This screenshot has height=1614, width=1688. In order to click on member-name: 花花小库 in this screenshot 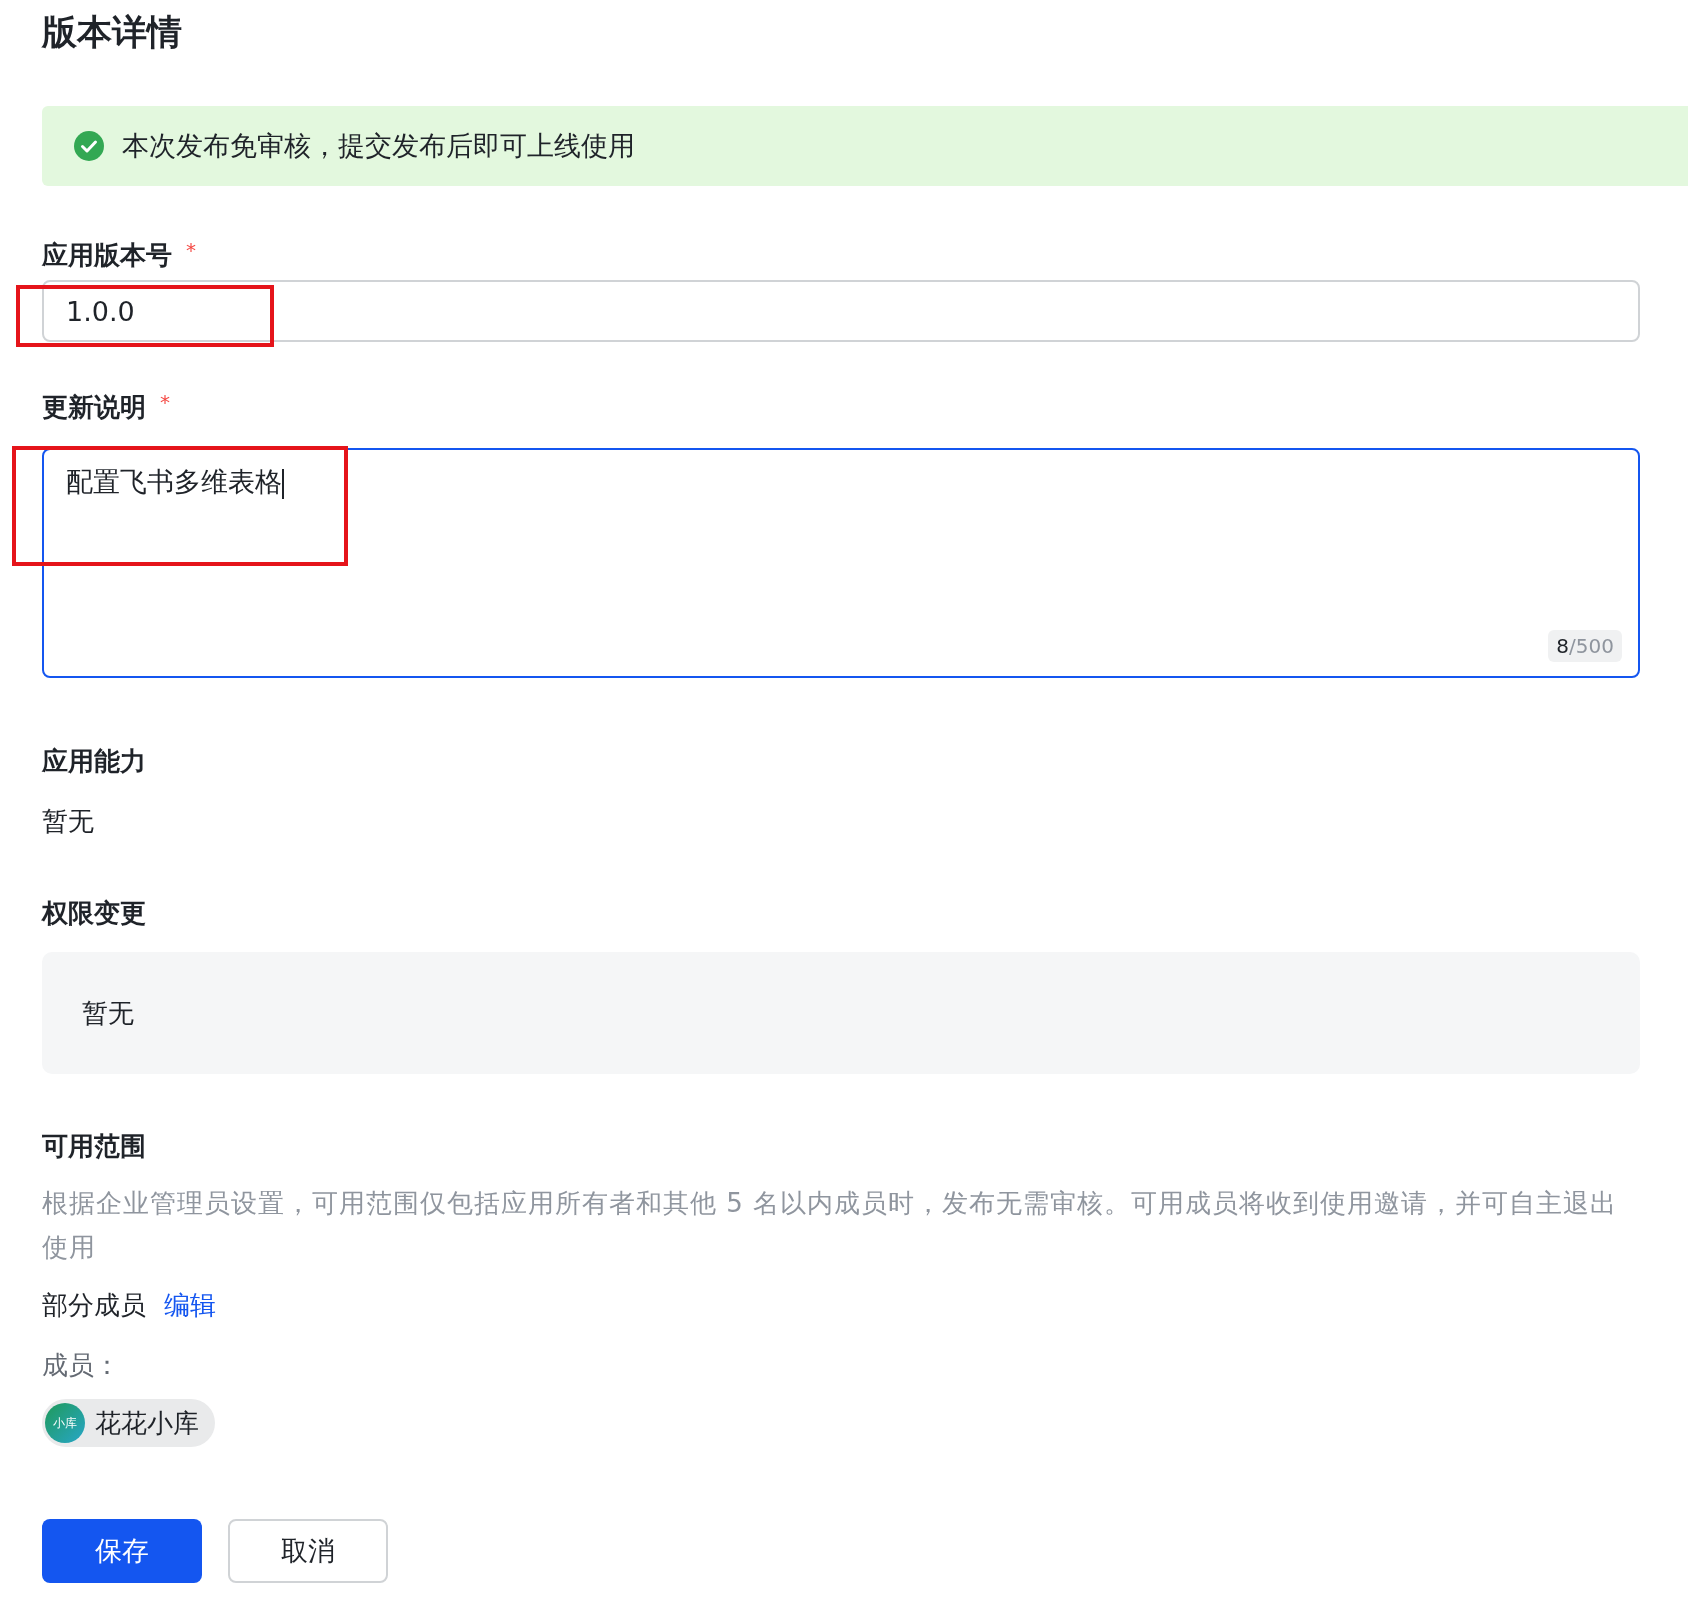, I will do `click(147, 1423)`.